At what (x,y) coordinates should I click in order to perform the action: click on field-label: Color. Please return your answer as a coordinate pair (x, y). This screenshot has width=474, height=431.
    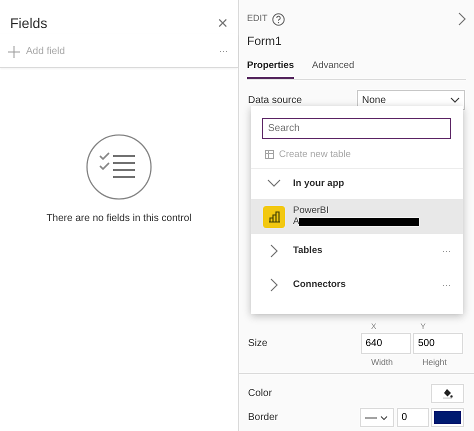
    Looking at the image, I should click on (260, 394).